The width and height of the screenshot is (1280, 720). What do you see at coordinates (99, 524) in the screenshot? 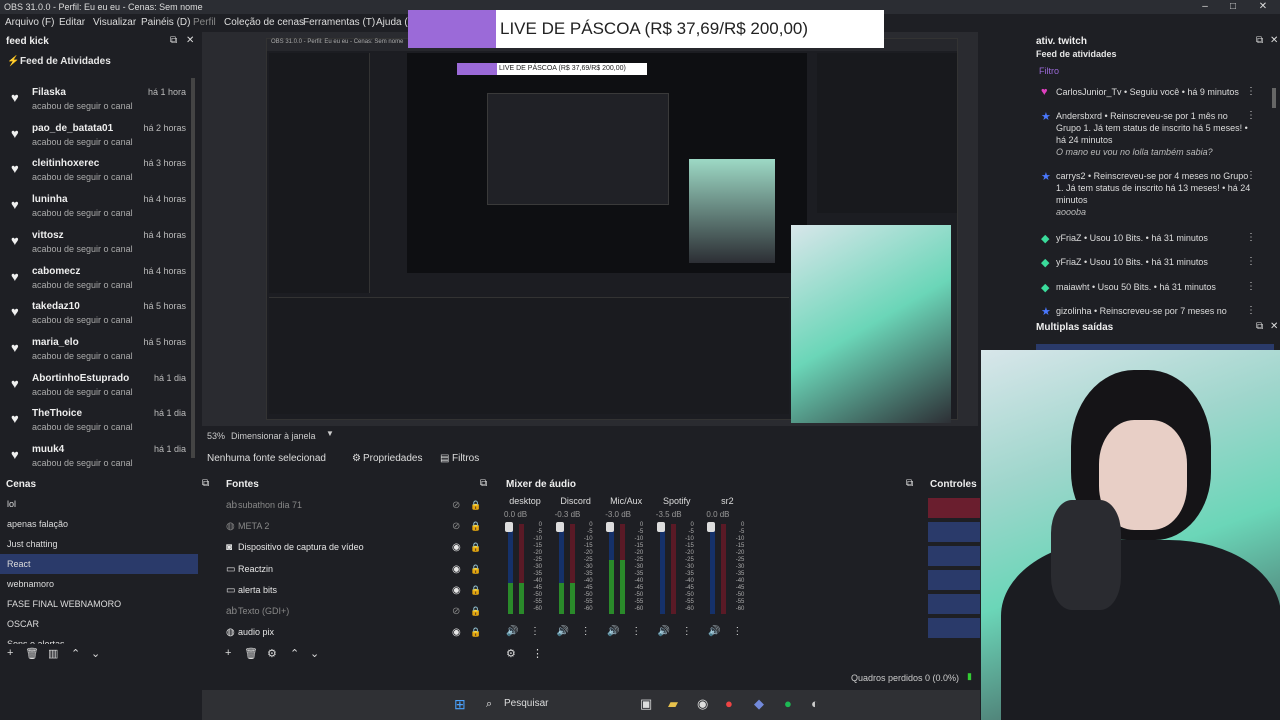
I see `scene-item: apenas falação` at bounding box center [99, 524].